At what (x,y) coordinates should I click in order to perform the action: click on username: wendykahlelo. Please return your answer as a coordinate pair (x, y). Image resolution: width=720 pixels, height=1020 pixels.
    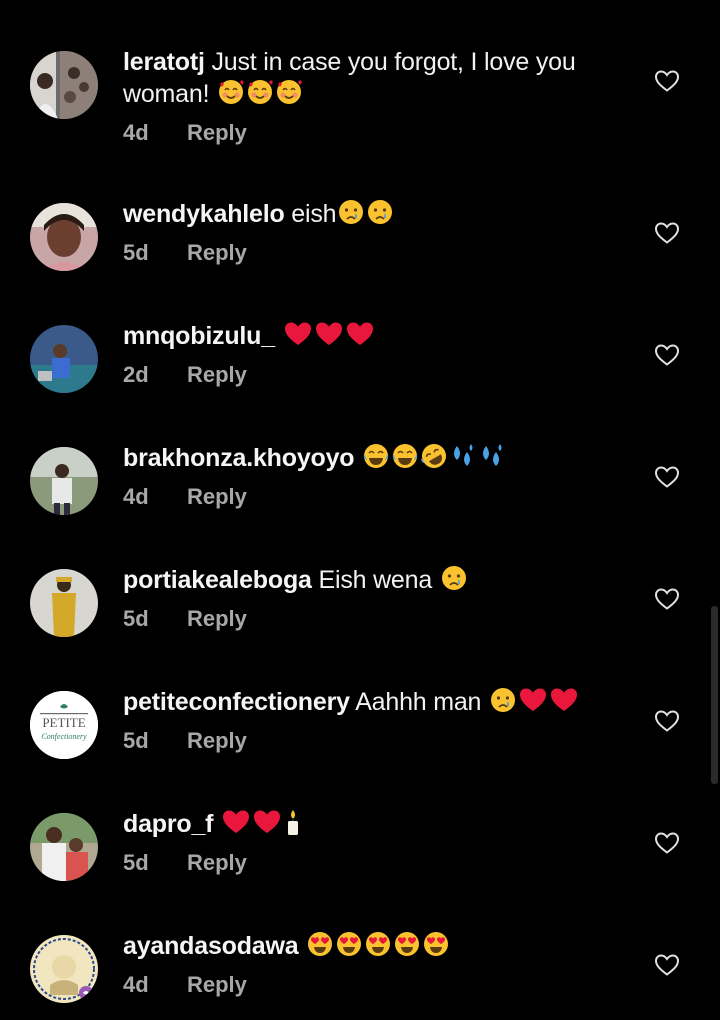
    Looking at the image, I should click on (204, 214).